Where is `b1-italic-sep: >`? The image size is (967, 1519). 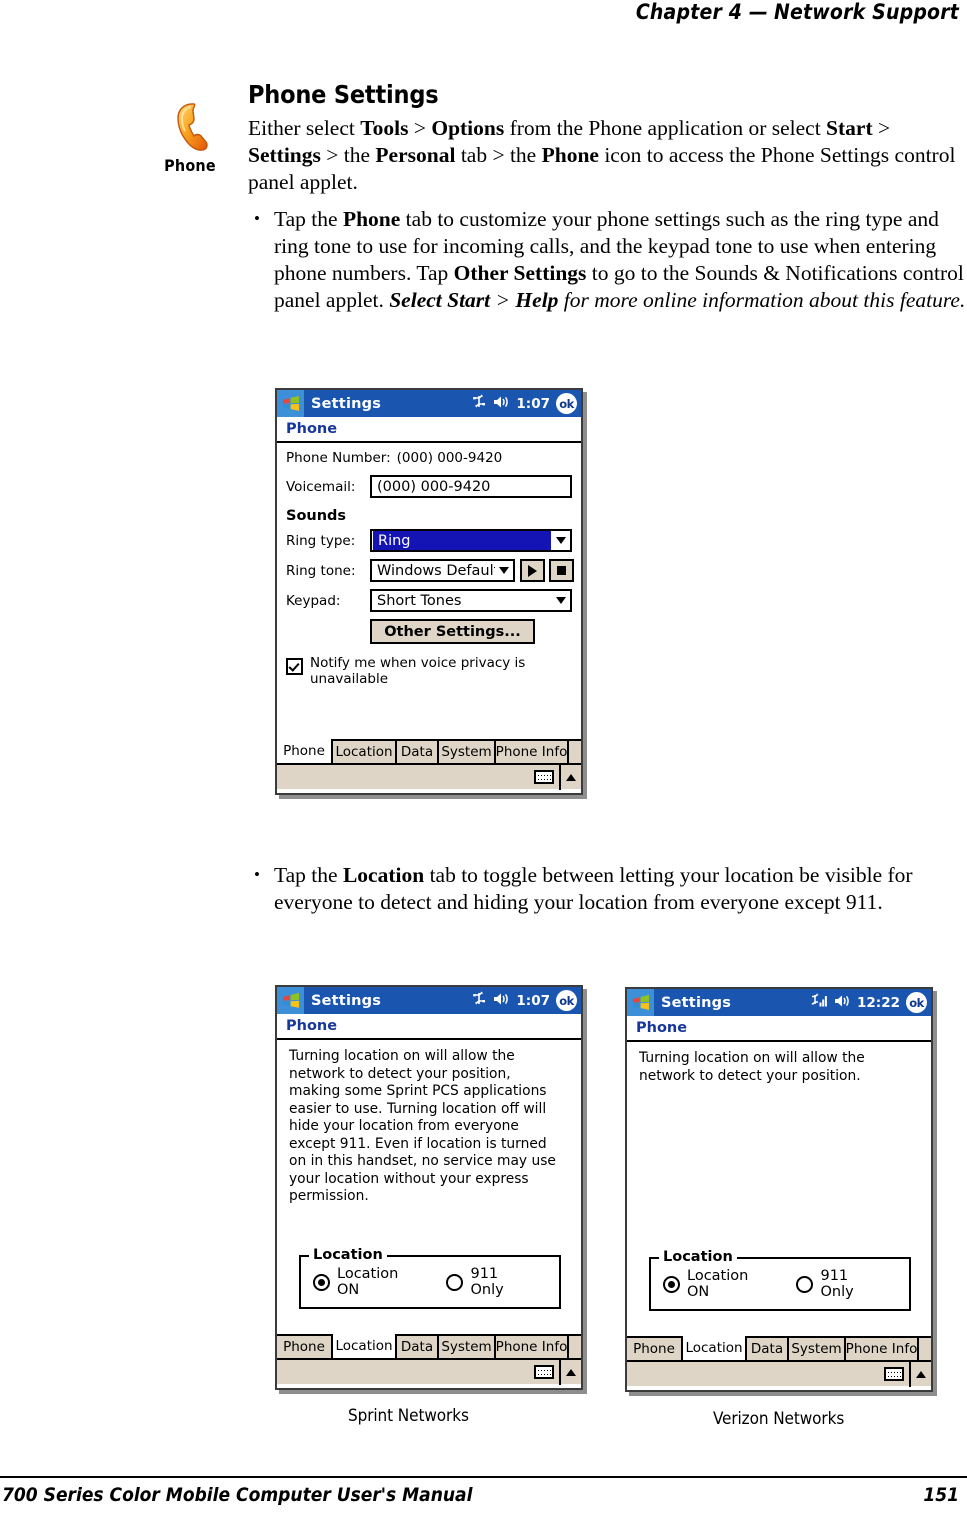 b1-italic-sep: > is located at coordinates (503, 300).